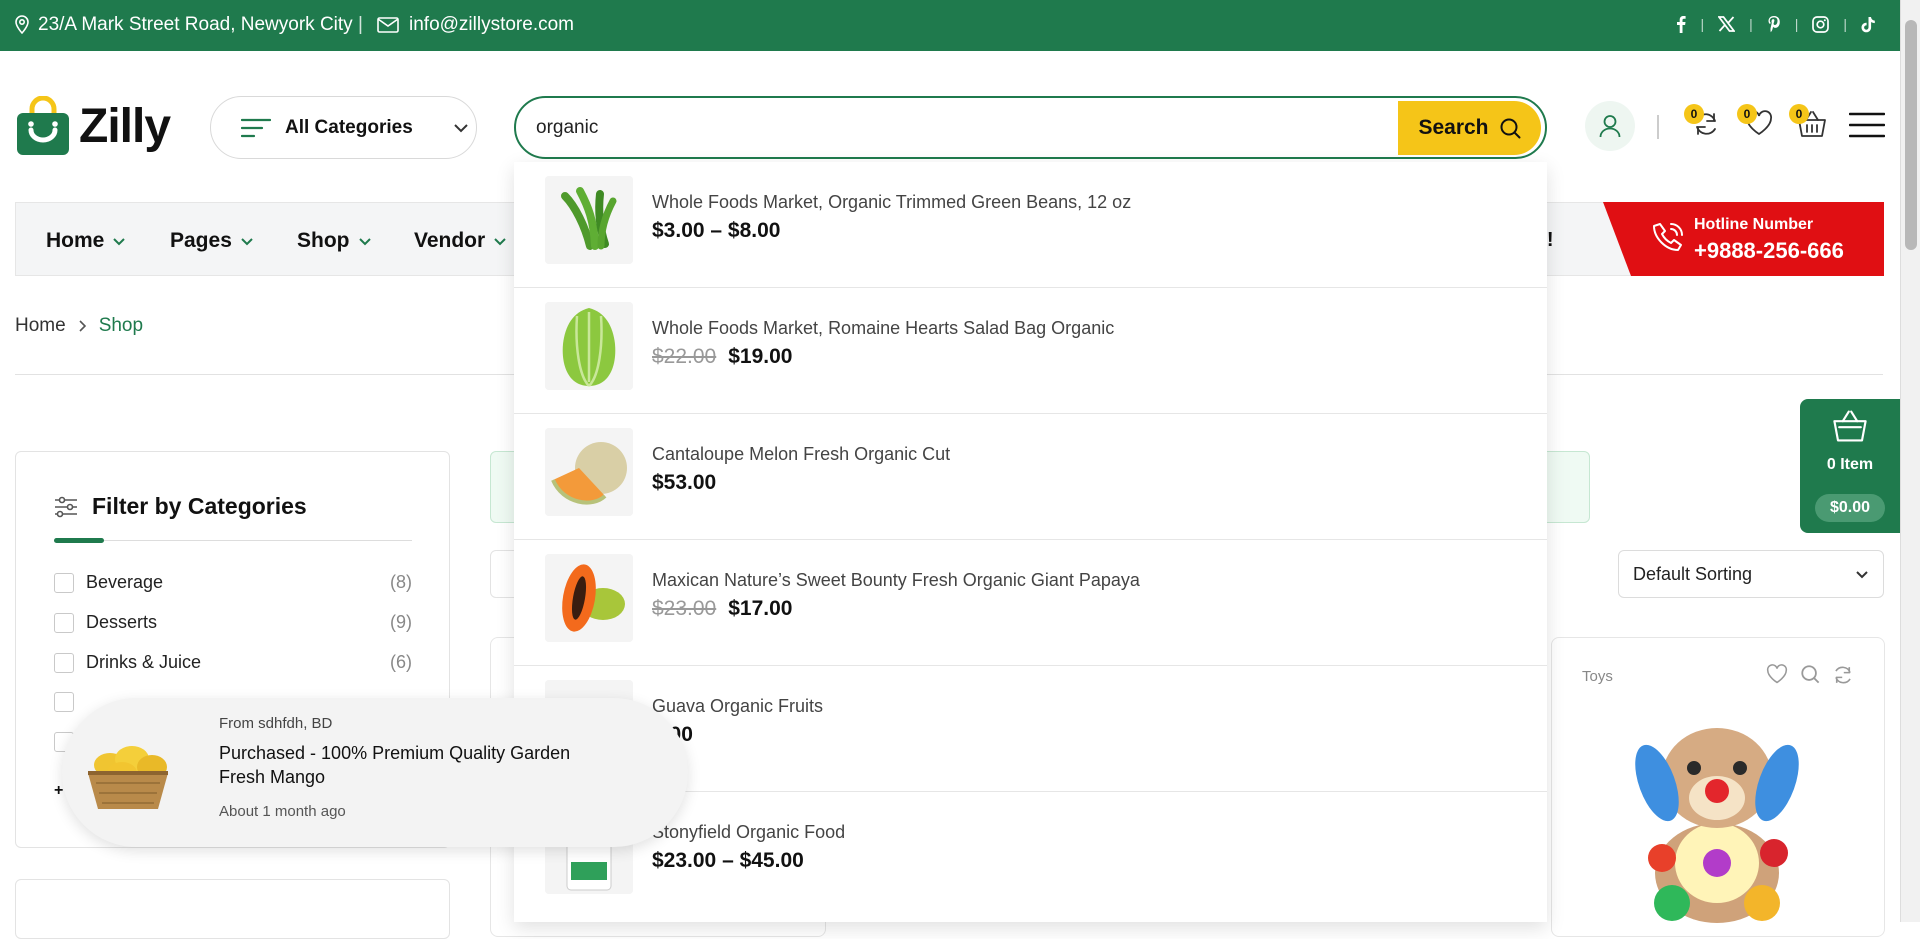  Describe the element at coordinates (1777, 675) in the screenshot. I see `heart-icon` at that location.